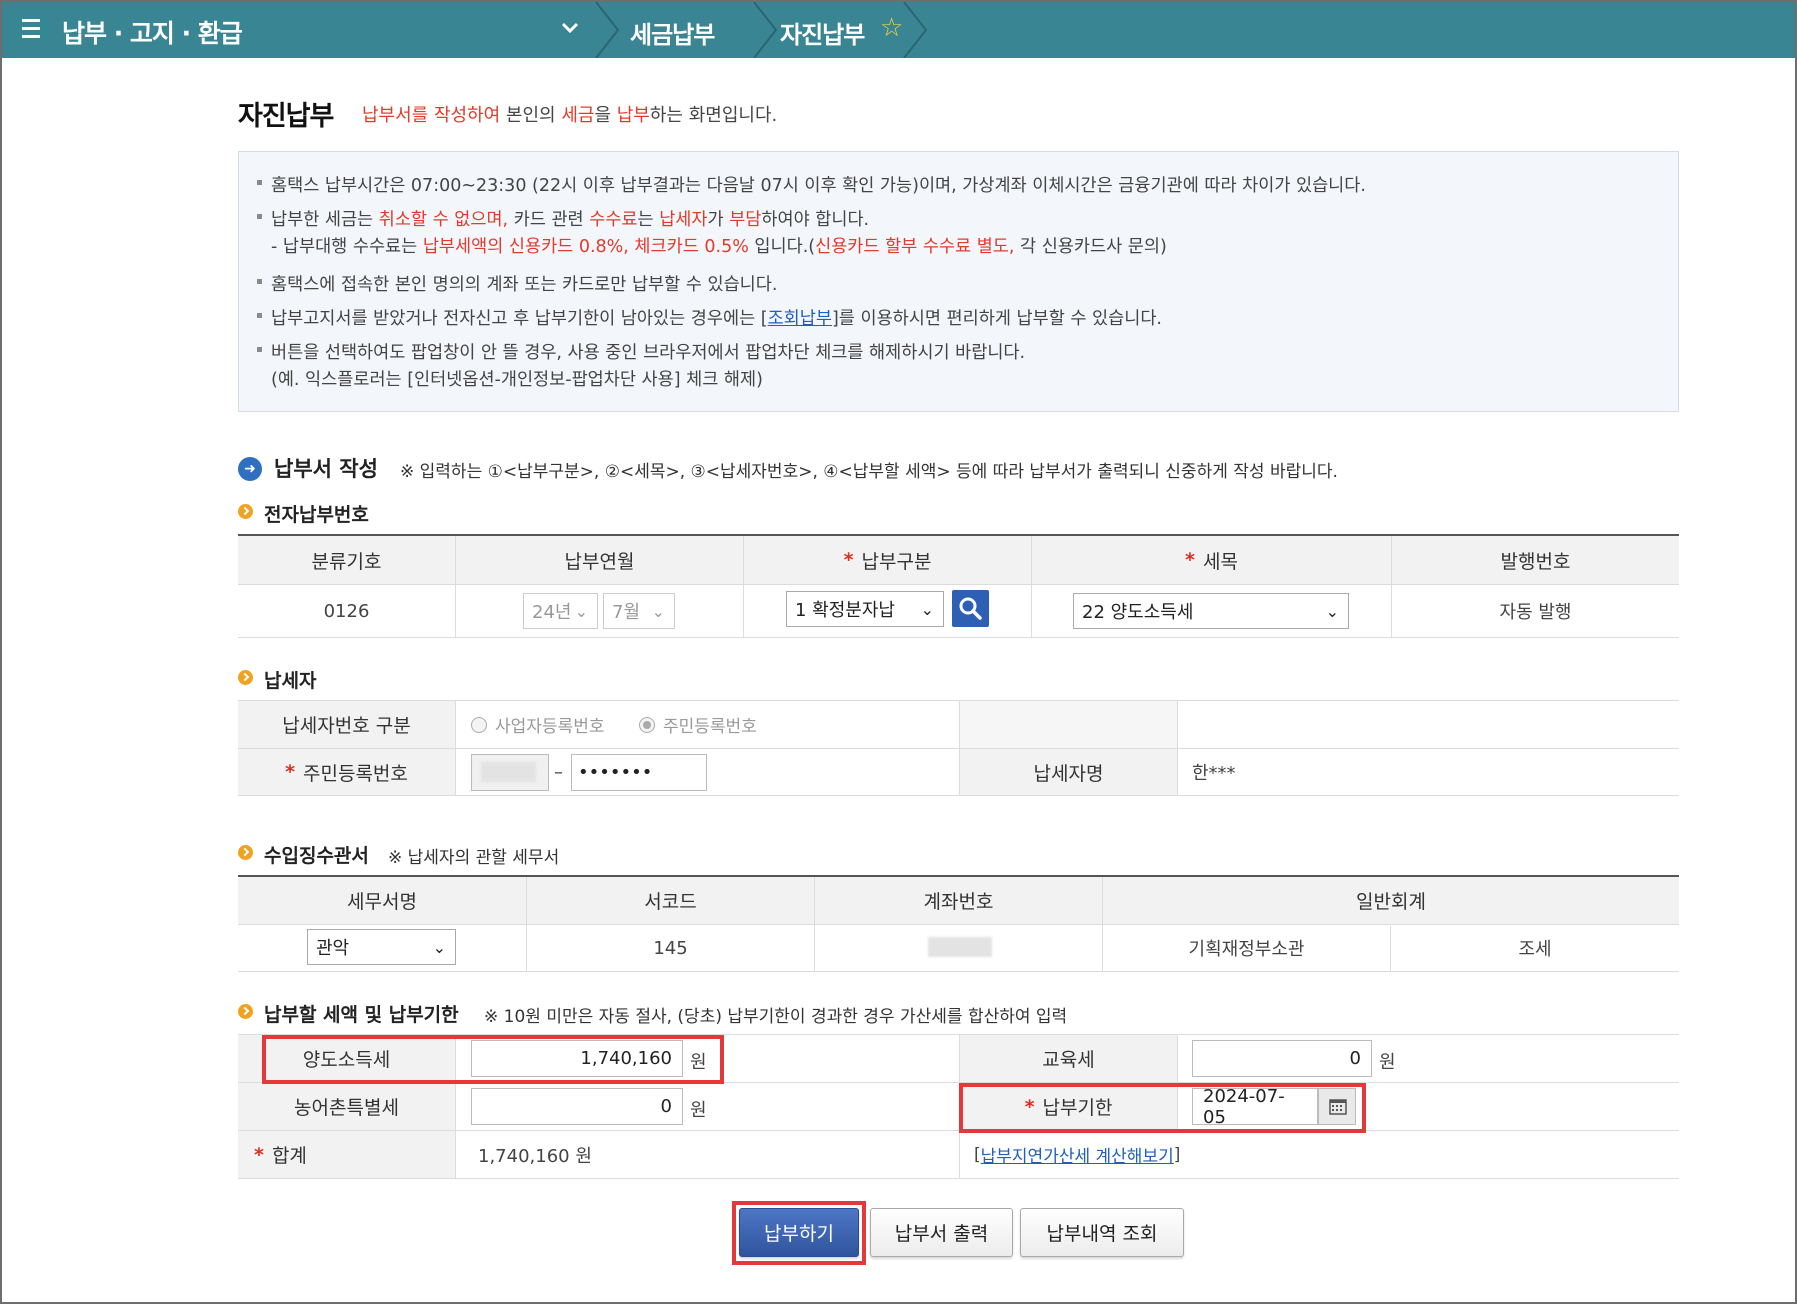  What do you see at coordinates (1282, 1058) in the screenshot?
I see `education-tax-input: 0` at bounding box center [1282, 1058].